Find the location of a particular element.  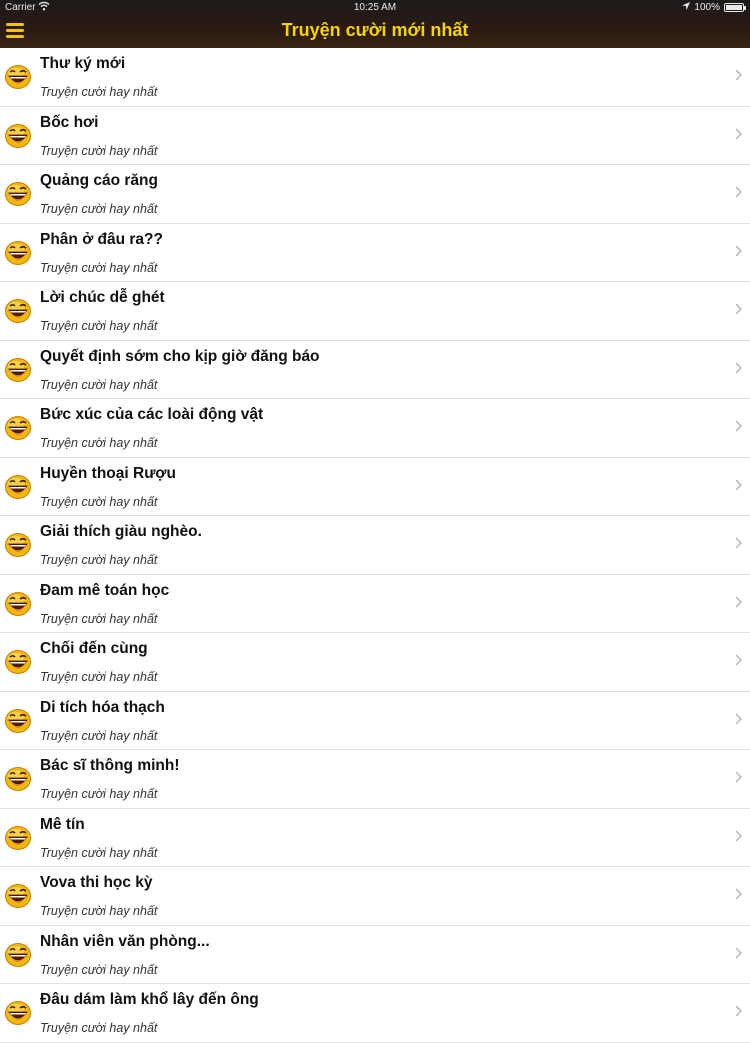

list-item-title: Bốc hơi is located at coordinates (69, 122).